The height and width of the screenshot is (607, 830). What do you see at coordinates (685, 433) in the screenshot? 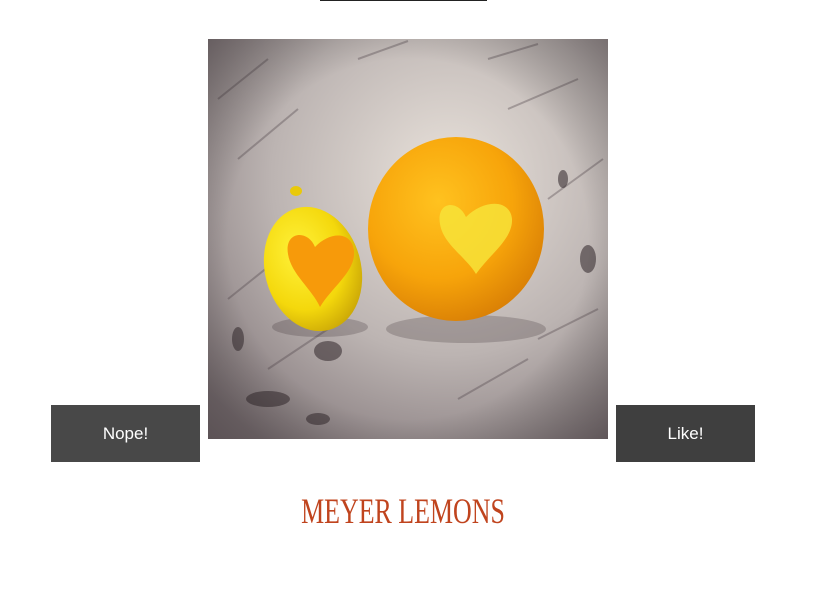
I see `like-button: Like!` at bounding box center [685, 433].